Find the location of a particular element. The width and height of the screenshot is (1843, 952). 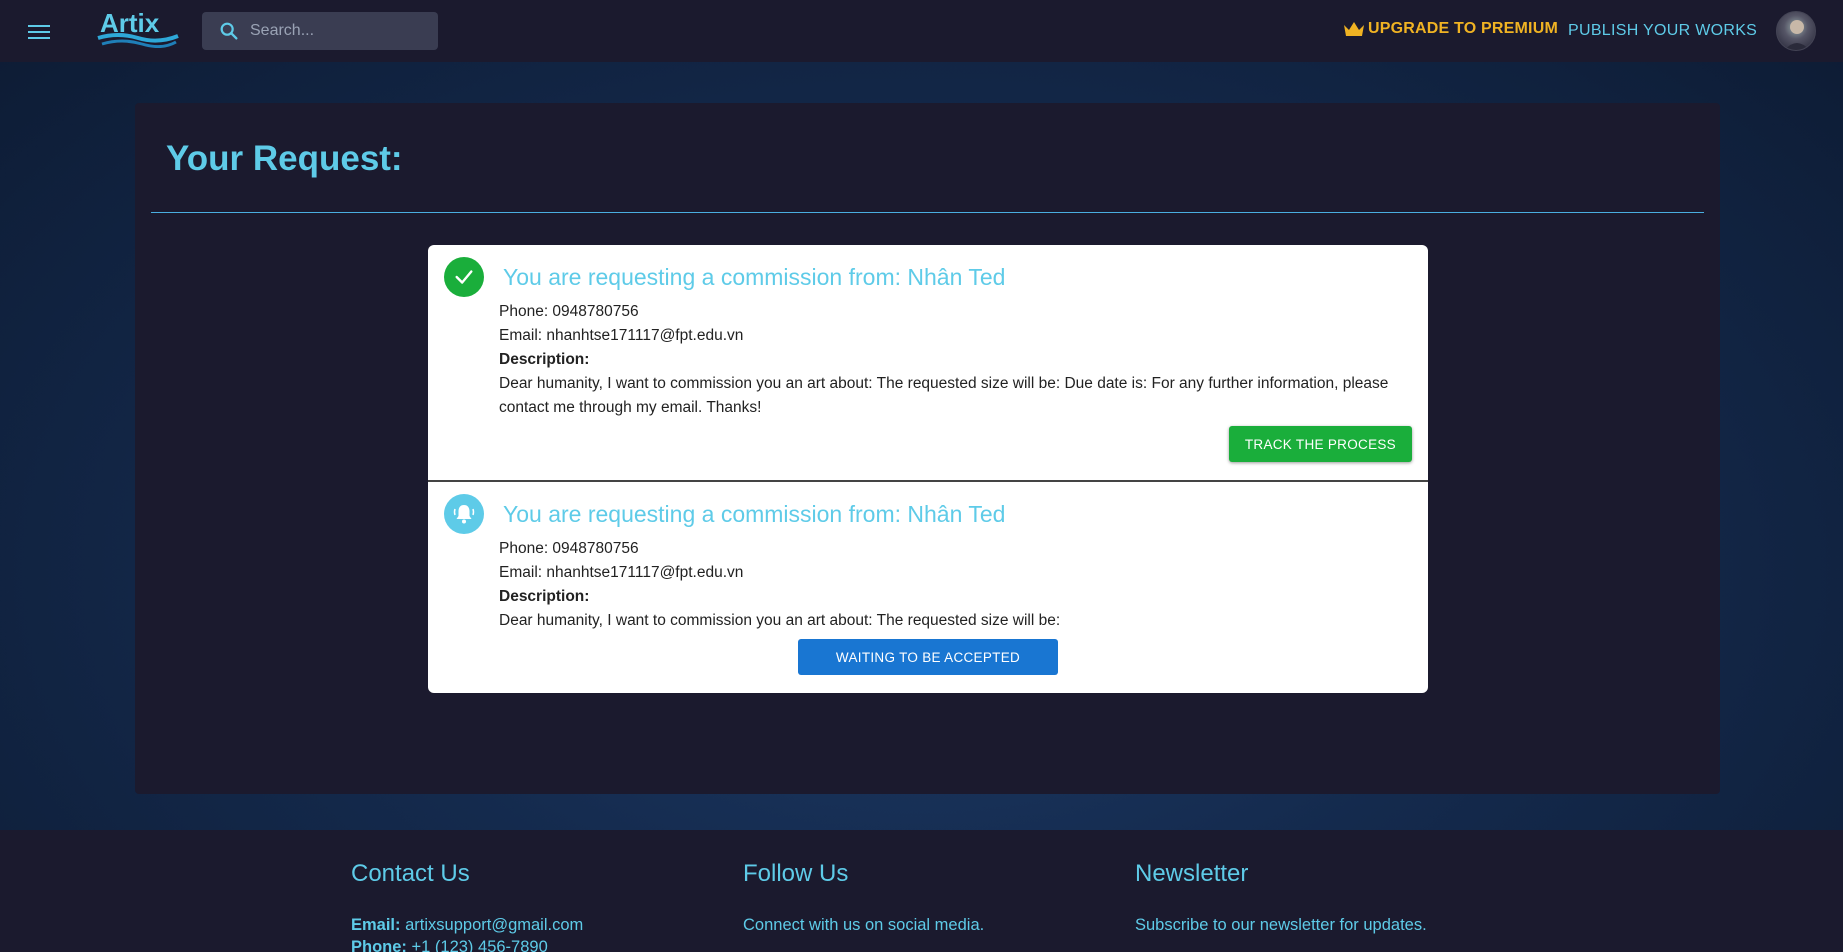

crown-icon is located at coordinates (1354, 29).